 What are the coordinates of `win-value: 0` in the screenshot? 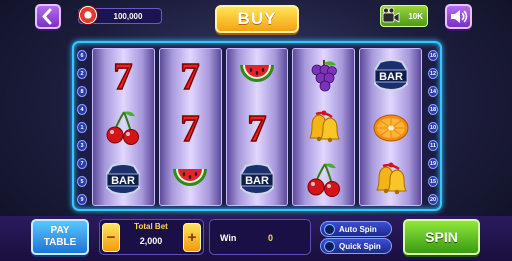 It's located at (271, 238).